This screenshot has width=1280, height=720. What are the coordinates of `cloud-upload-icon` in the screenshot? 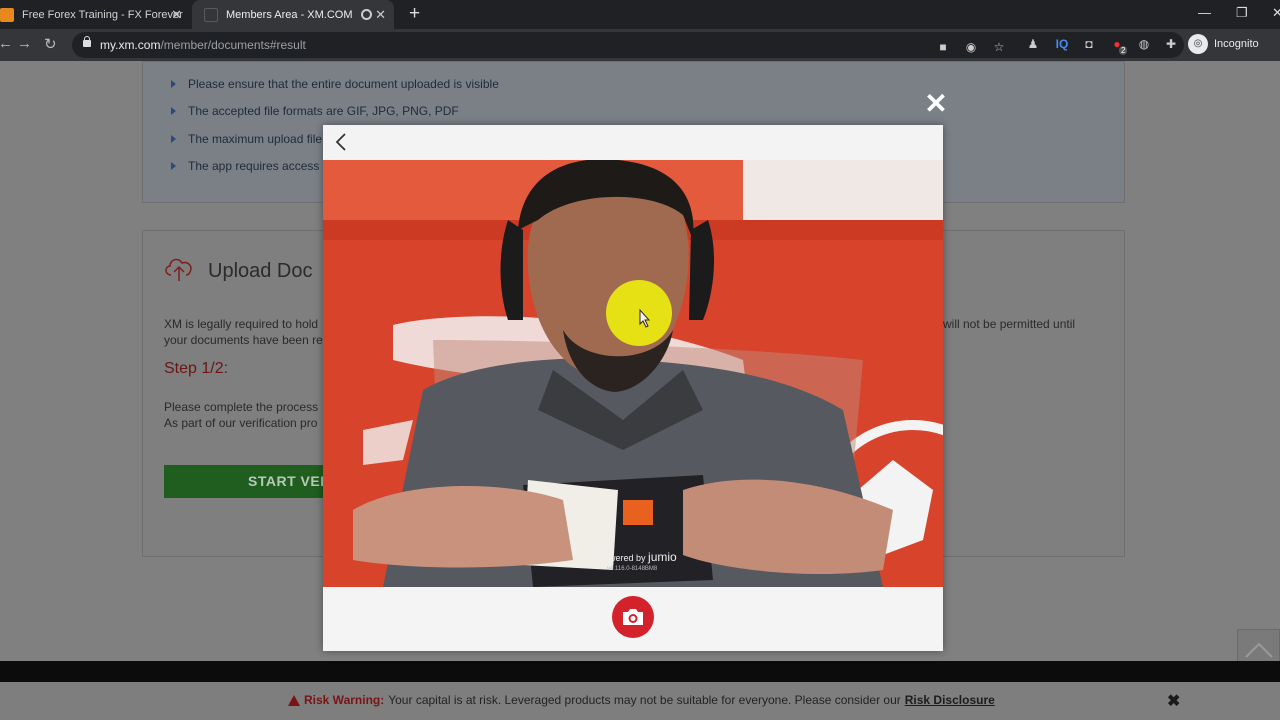 It's located at (178, 269).